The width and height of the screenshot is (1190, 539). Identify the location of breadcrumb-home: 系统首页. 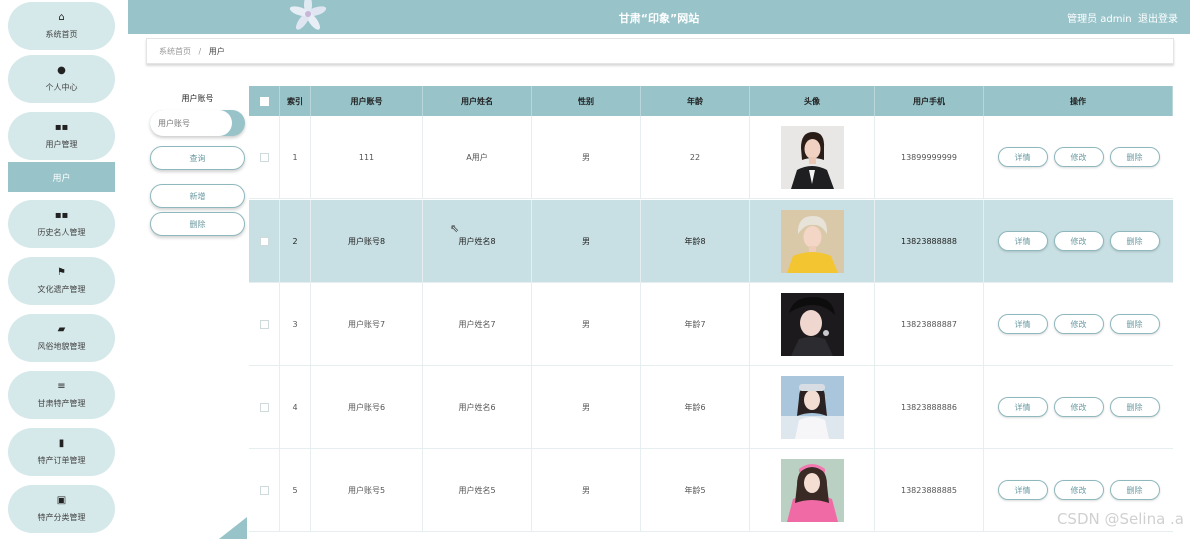
(175, 51).